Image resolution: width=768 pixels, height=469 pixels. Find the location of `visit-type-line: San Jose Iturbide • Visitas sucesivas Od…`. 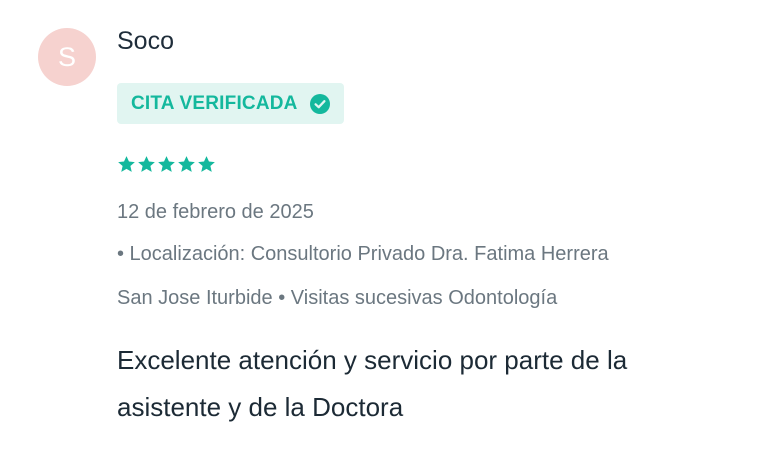

visit-type-line: San Jose Iturbide • Visitas sucesivas Od… is located at coordinates (337, 298).